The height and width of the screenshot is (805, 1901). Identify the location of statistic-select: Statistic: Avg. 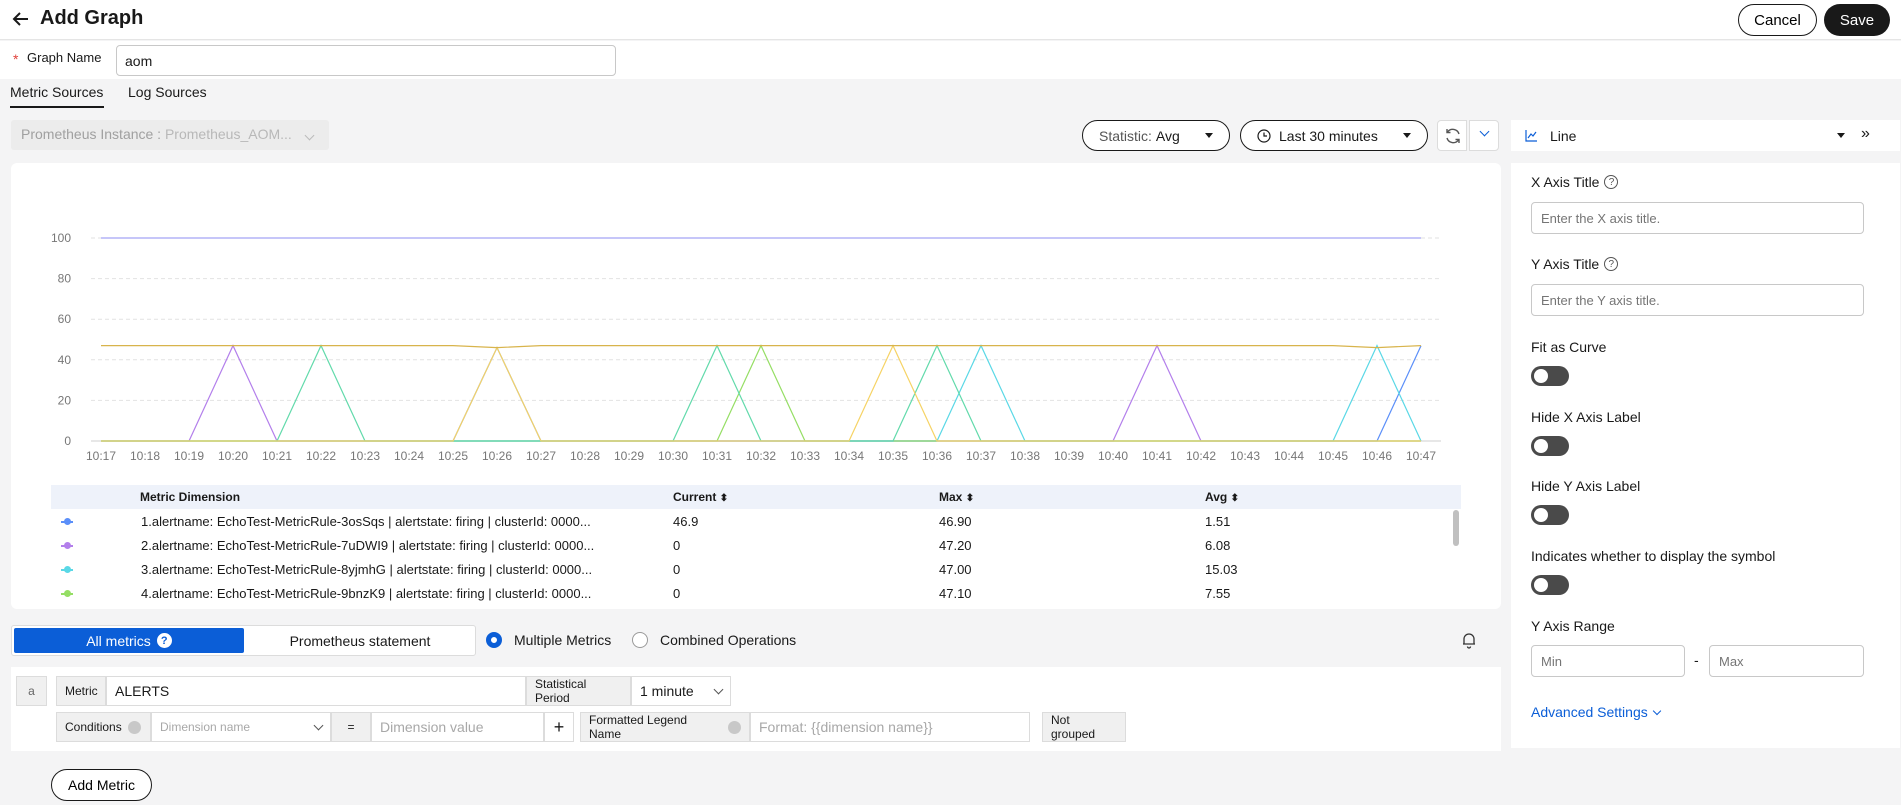
(1156, 135).